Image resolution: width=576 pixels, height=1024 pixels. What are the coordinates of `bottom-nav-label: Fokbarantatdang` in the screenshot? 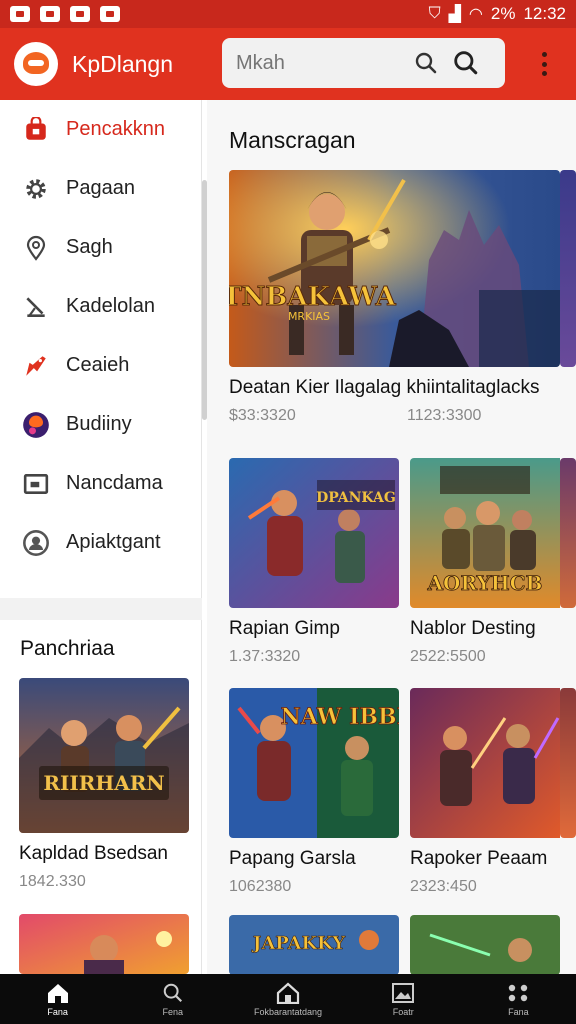 It's located at (288, 1012).